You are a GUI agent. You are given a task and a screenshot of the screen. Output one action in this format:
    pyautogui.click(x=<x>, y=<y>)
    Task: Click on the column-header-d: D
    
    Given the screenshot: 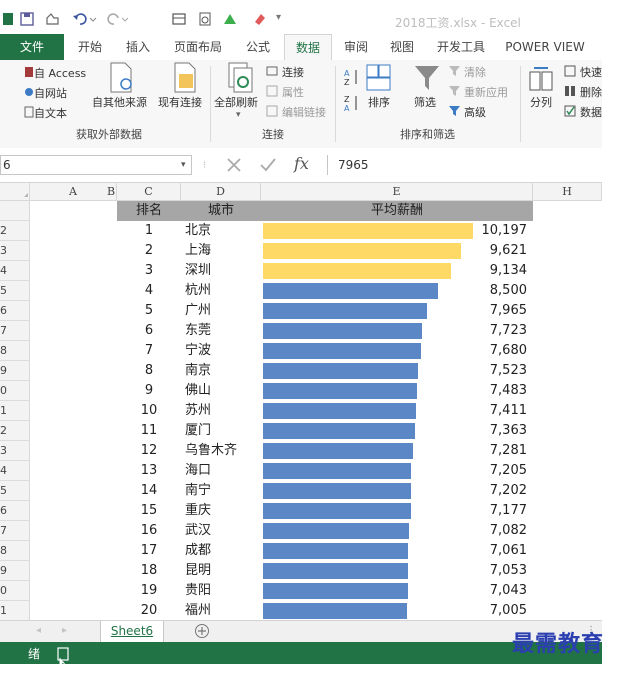 What is the action you would take?
    pyautogui.click(x=221, y=192)
    